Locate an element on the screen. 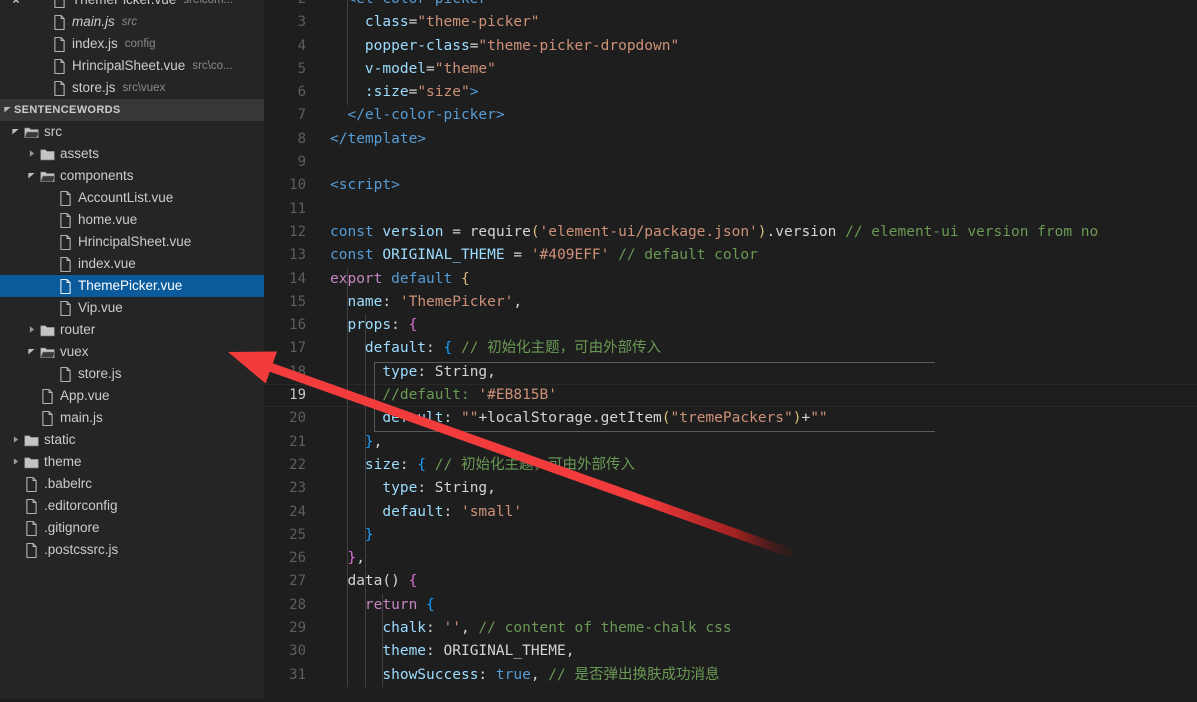 The image size is (1197, 702). sidebar-section-sentencewords: SENTENCEWORDS is located at coordinates (132, 110).